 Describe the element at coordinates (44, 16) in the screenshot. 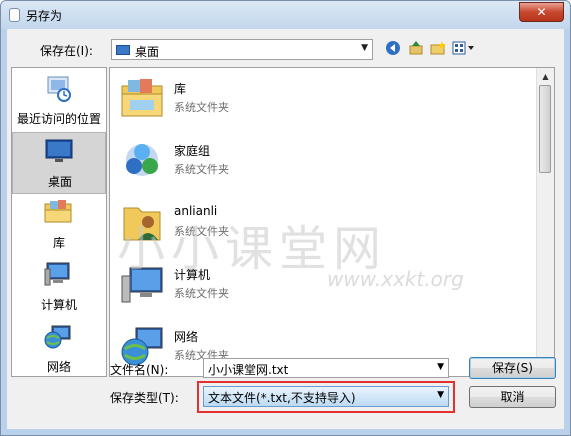

I see `dialog-title: 另存为` at that location.